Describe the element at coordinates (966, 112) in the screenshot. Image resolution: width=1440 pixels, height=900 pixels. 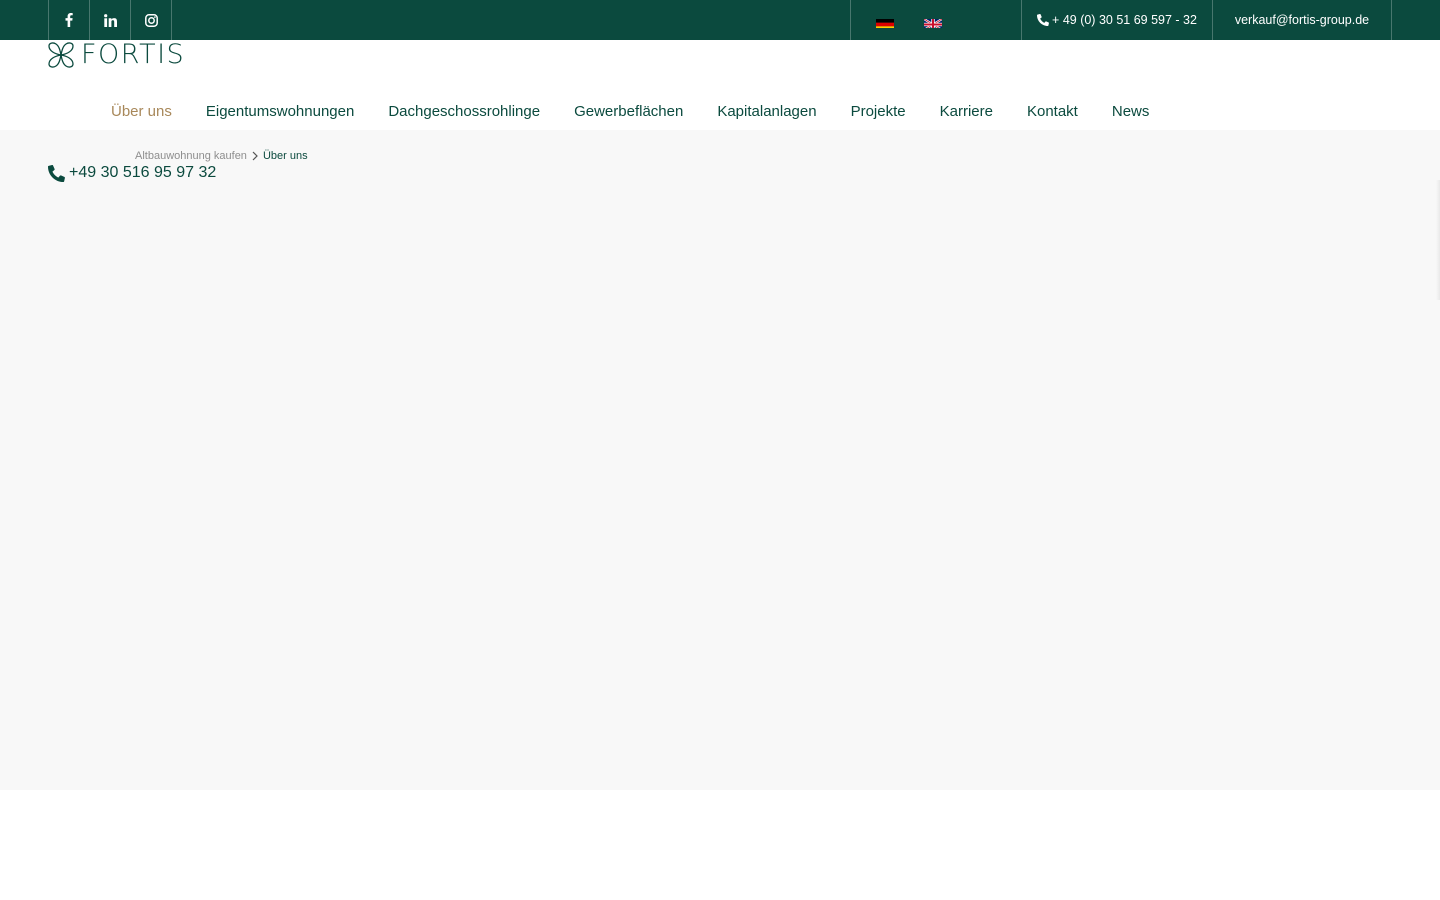
I see `nav-item-karriere: Karriere` at that location.